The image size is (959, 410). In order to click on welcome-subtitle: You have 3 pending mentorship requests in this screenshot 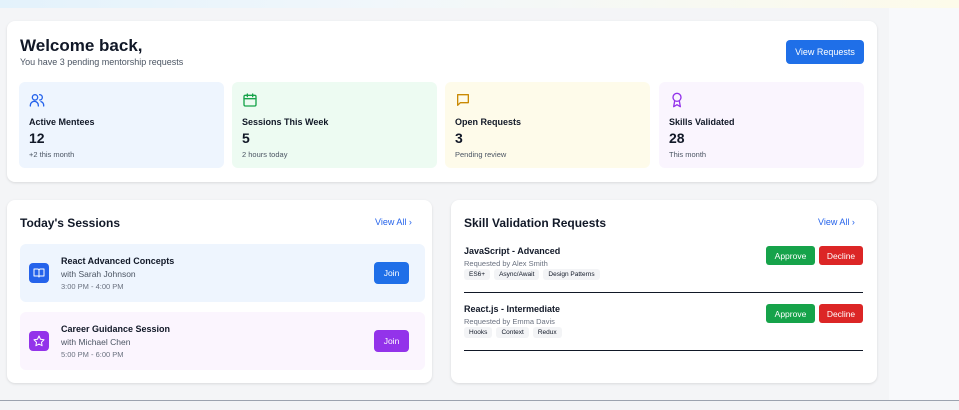, I will do `click(102, 62)`.